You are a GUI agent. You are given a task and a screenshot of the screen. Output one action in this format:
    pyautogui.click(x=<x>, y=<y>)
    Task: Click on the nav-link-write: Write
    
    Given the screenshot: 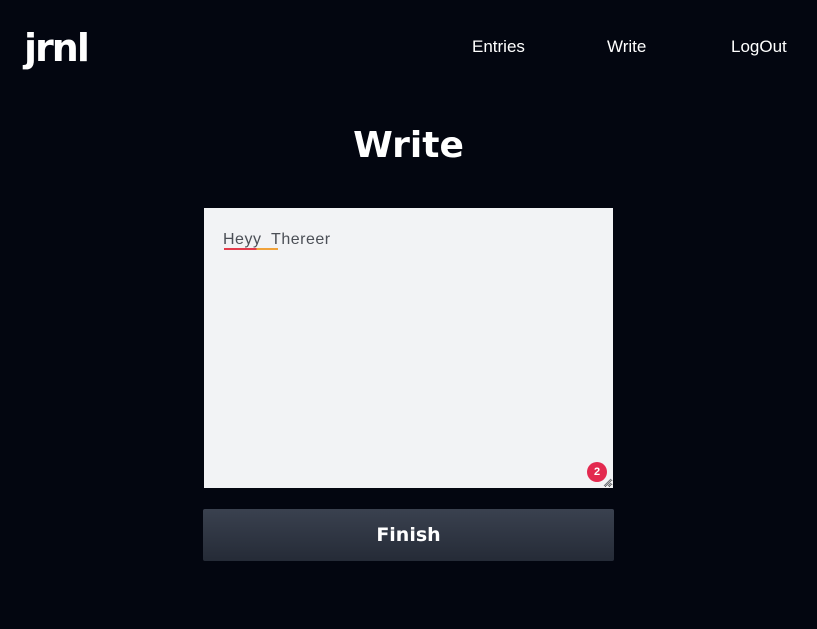 What is the action you would take?
    pyautogui.click(x=626, y=47)
    